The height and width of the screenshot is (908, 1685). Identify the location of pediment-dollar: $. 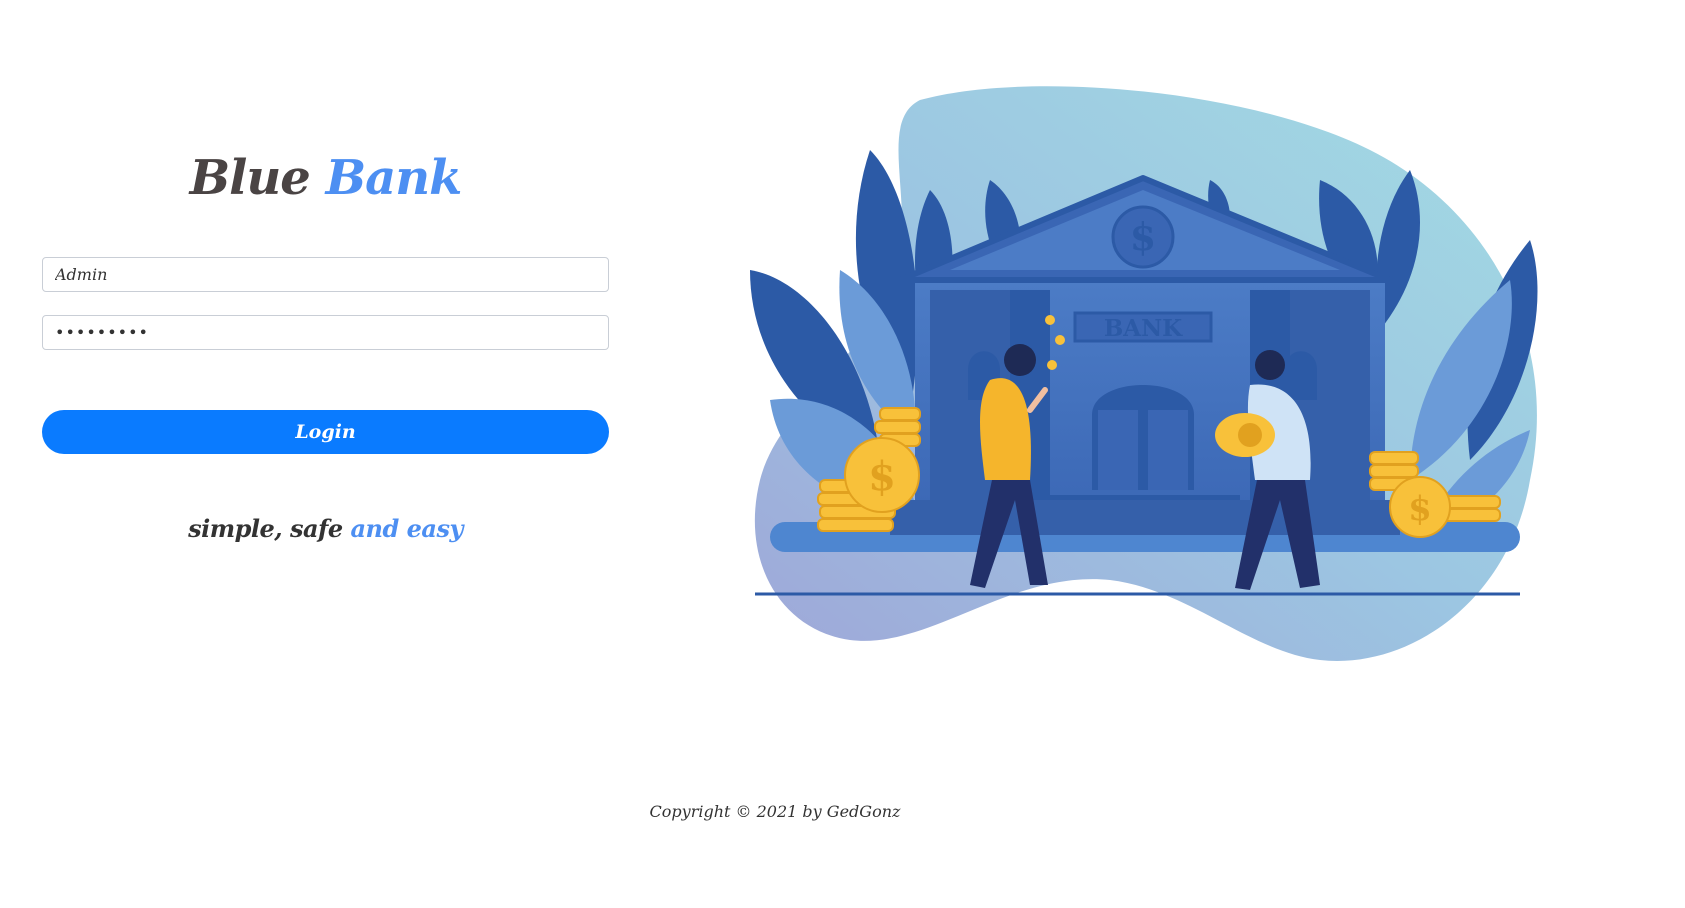
(1143, 236).